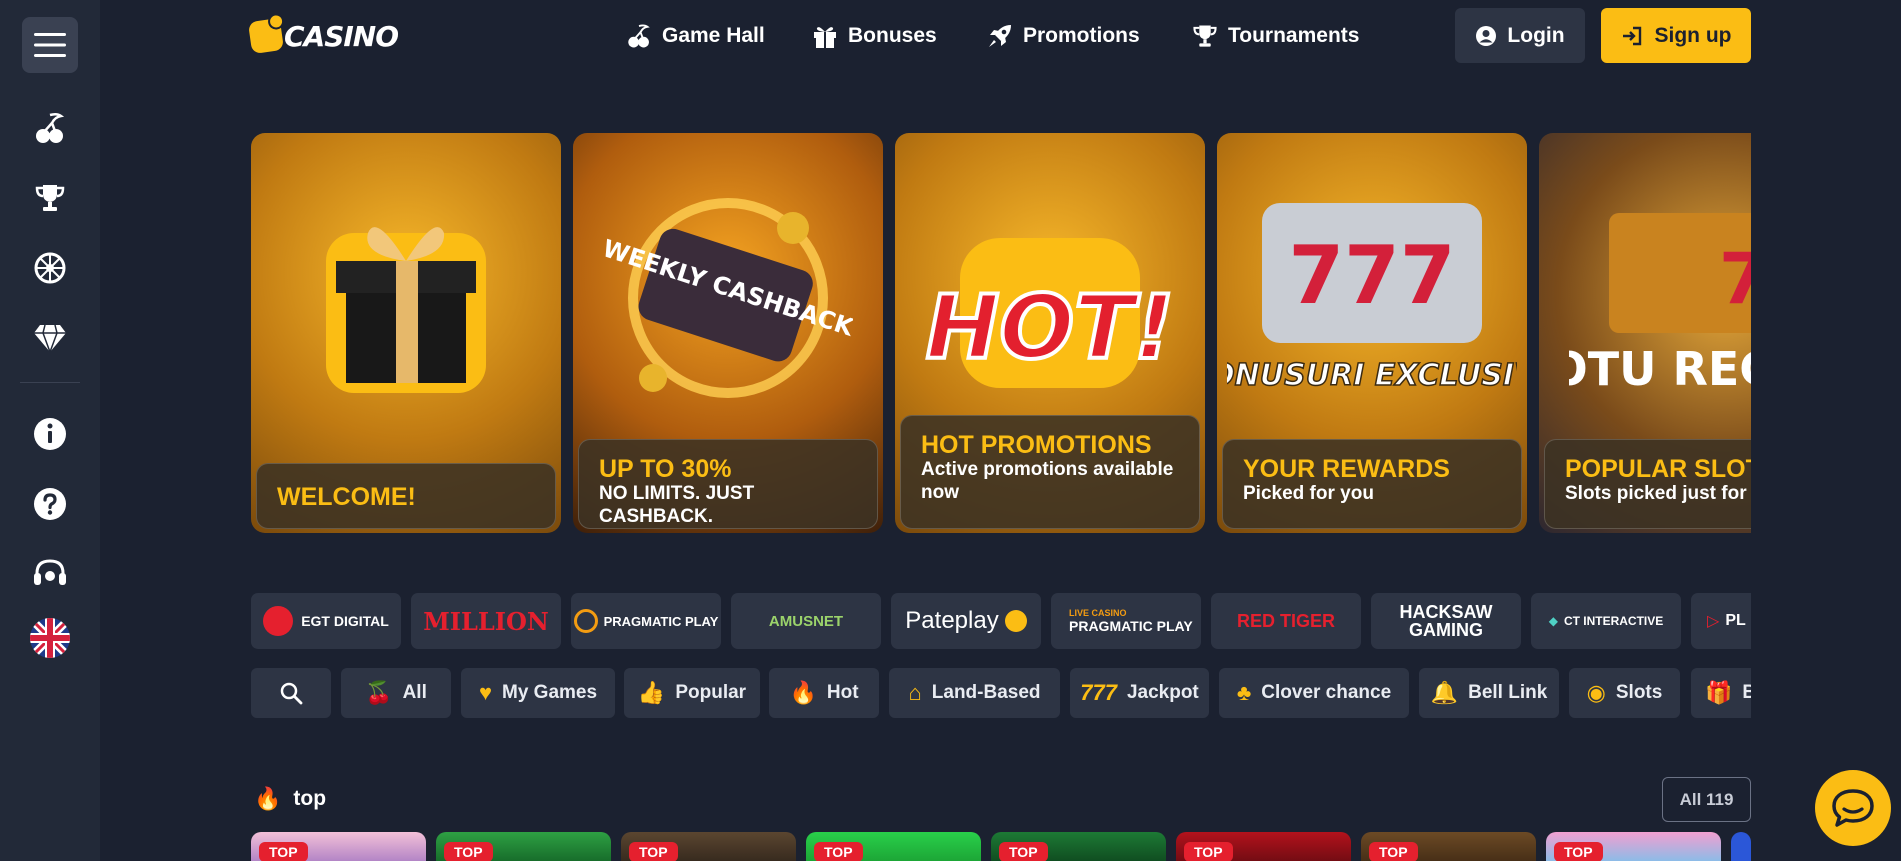 The height and width of the screenshot is (861, 1901). What do you see at coordinates (1658, 469) in the screenshot?
I see `promo-title: POPULAR SLOT` at bounding box center [1658, 469].